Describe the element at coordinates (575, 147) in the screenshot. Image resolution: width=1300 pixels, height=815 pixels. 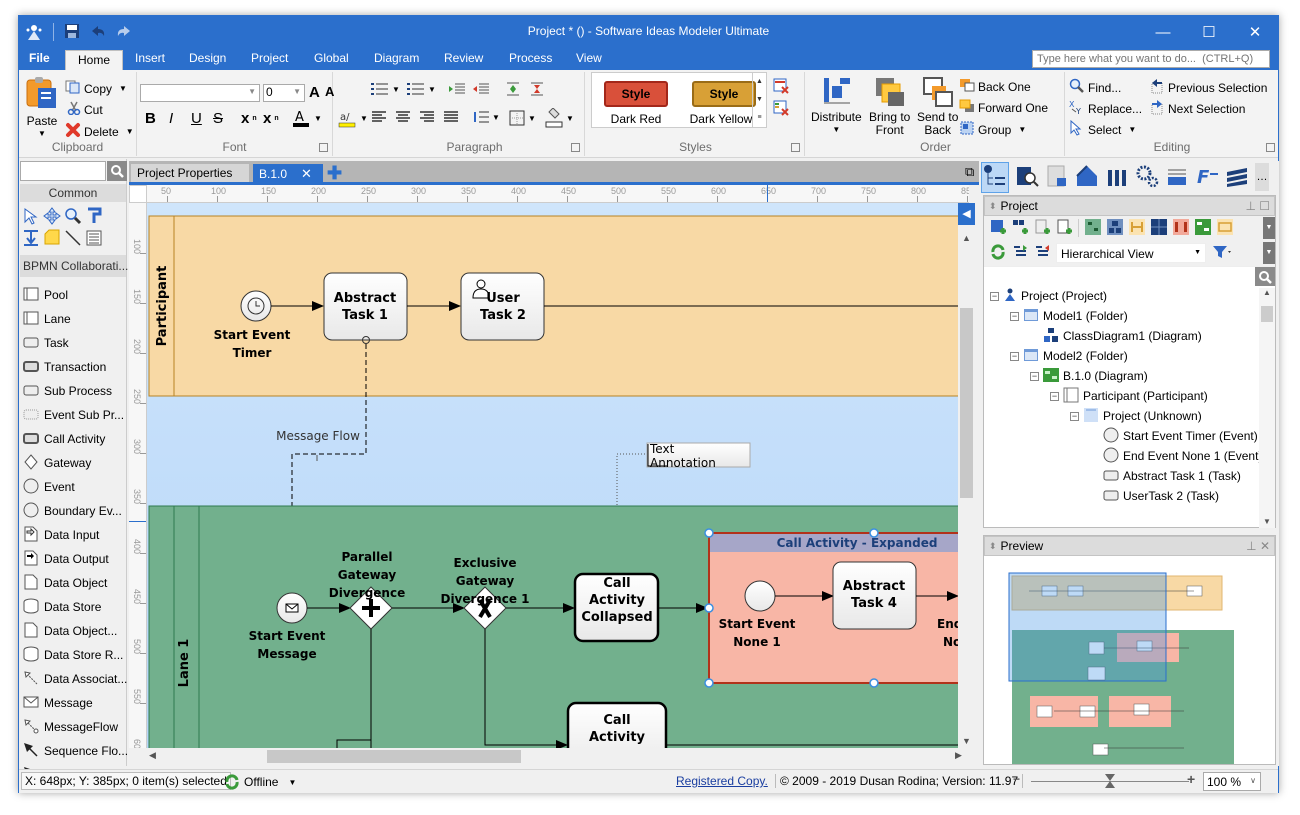
I see `paragraph-dialog-launcher` at that location.